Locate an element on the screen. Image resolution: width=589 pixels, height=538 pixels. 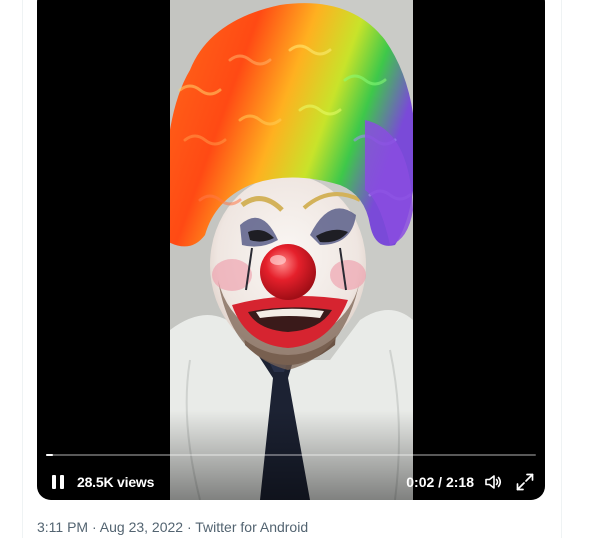
pause-button is located at coordinates (59, 482).